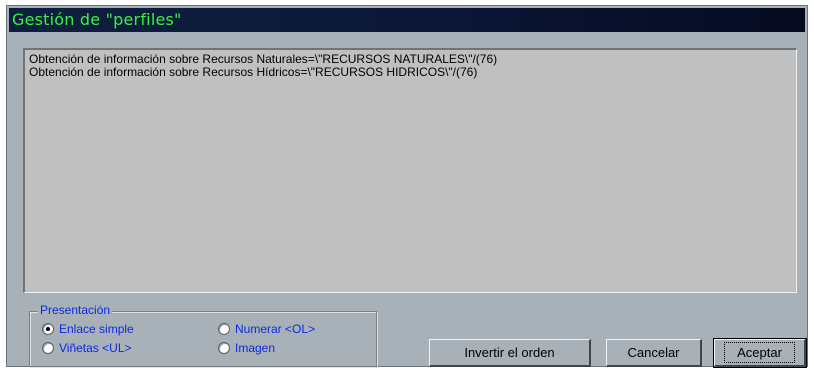 The width and height of the screenshot is (814, 372). I want to click on radio-imagen: Imagen, so click(246, 348).